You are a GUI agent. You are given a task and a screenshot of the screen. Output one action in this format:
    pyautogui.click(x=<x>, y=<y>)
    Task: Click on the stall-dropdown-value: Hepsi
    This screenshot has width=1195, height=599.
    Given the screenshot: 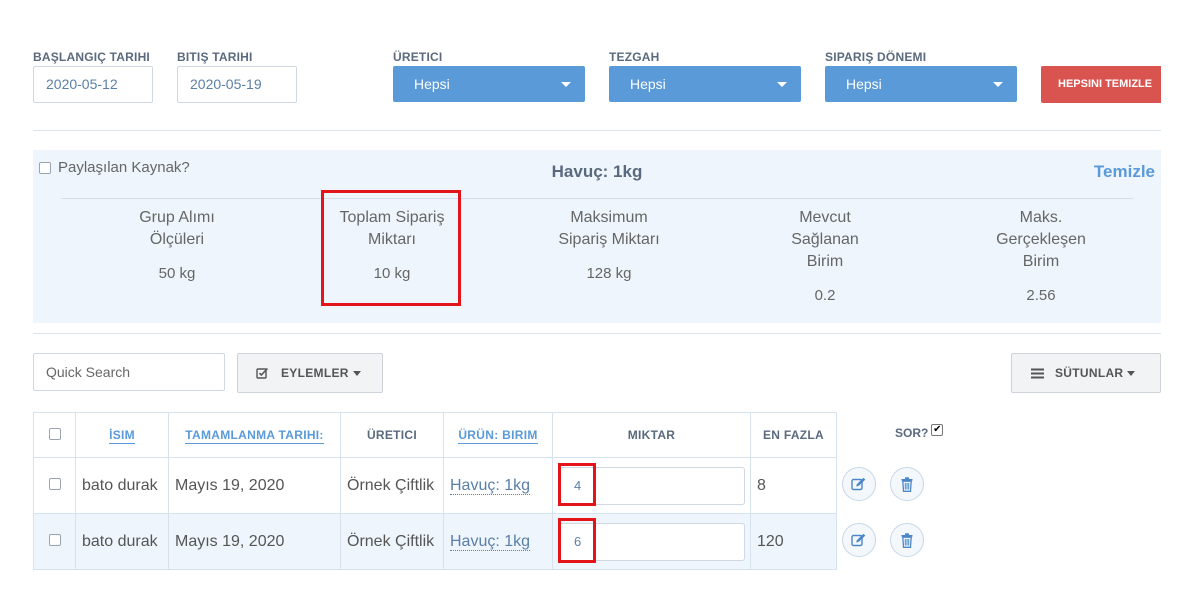 What is the action you would take?
    pyautogui.click(x=648, y=84)
    